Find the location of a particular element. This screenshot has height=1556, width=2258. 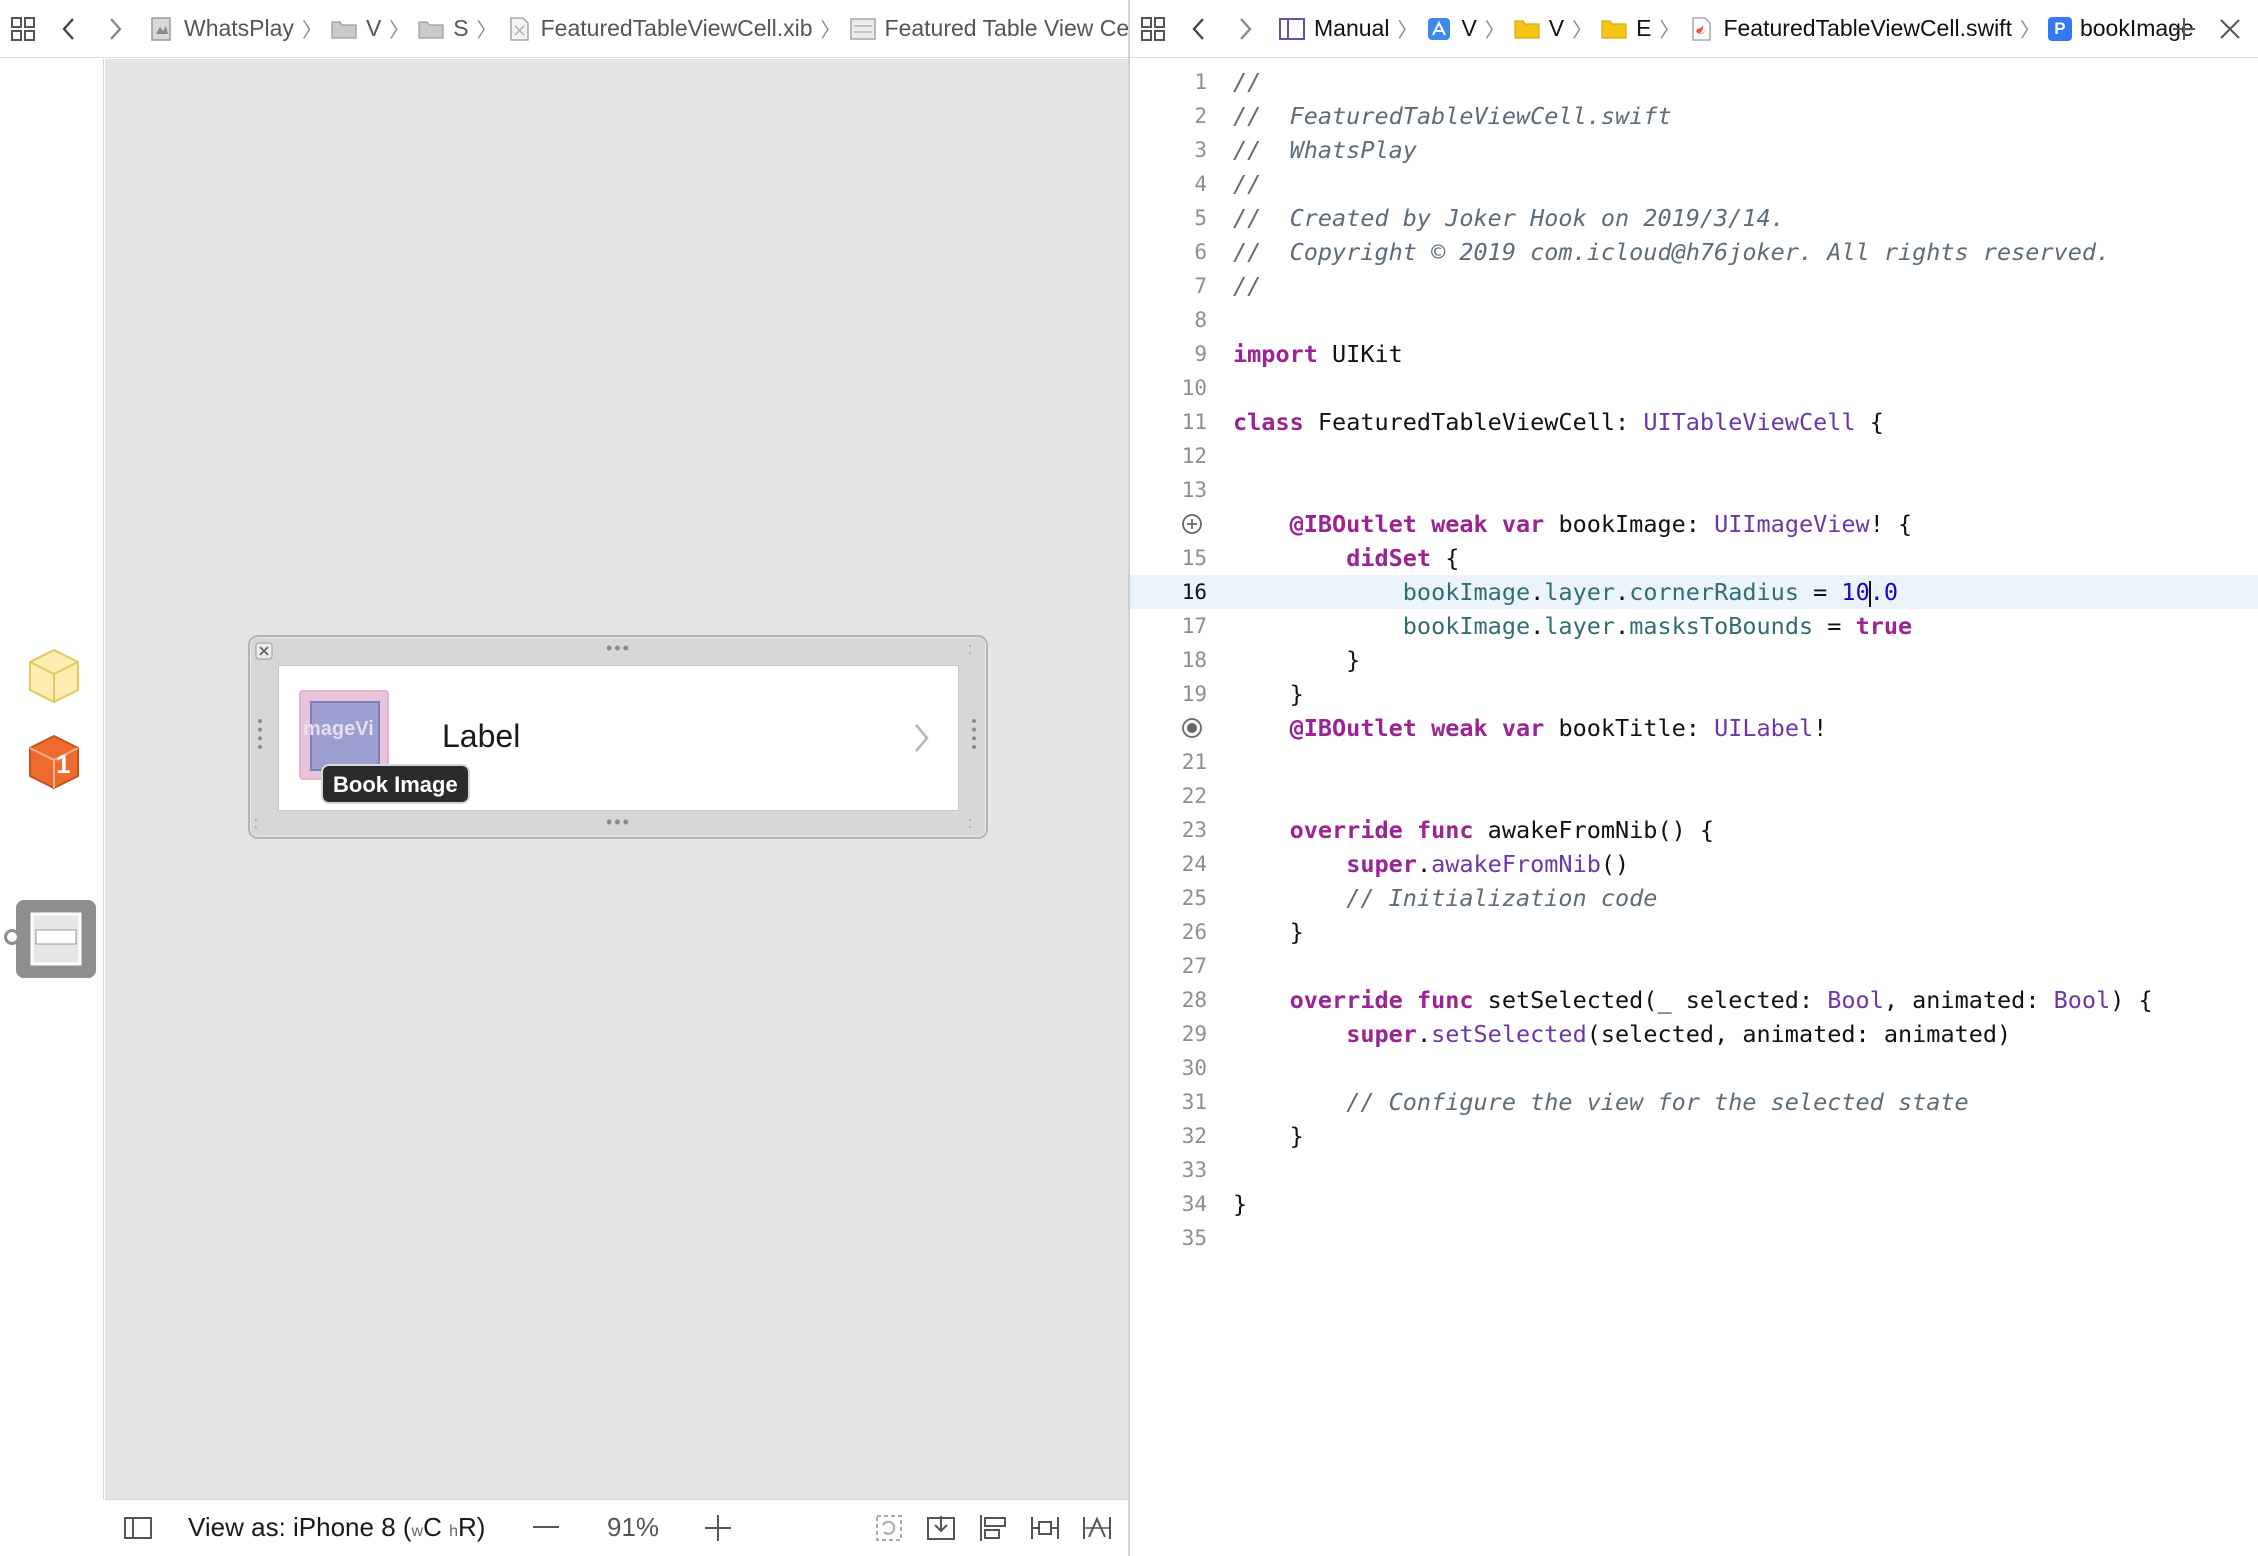

resize-handle-top: ••• is located at coordinates (618, 648).